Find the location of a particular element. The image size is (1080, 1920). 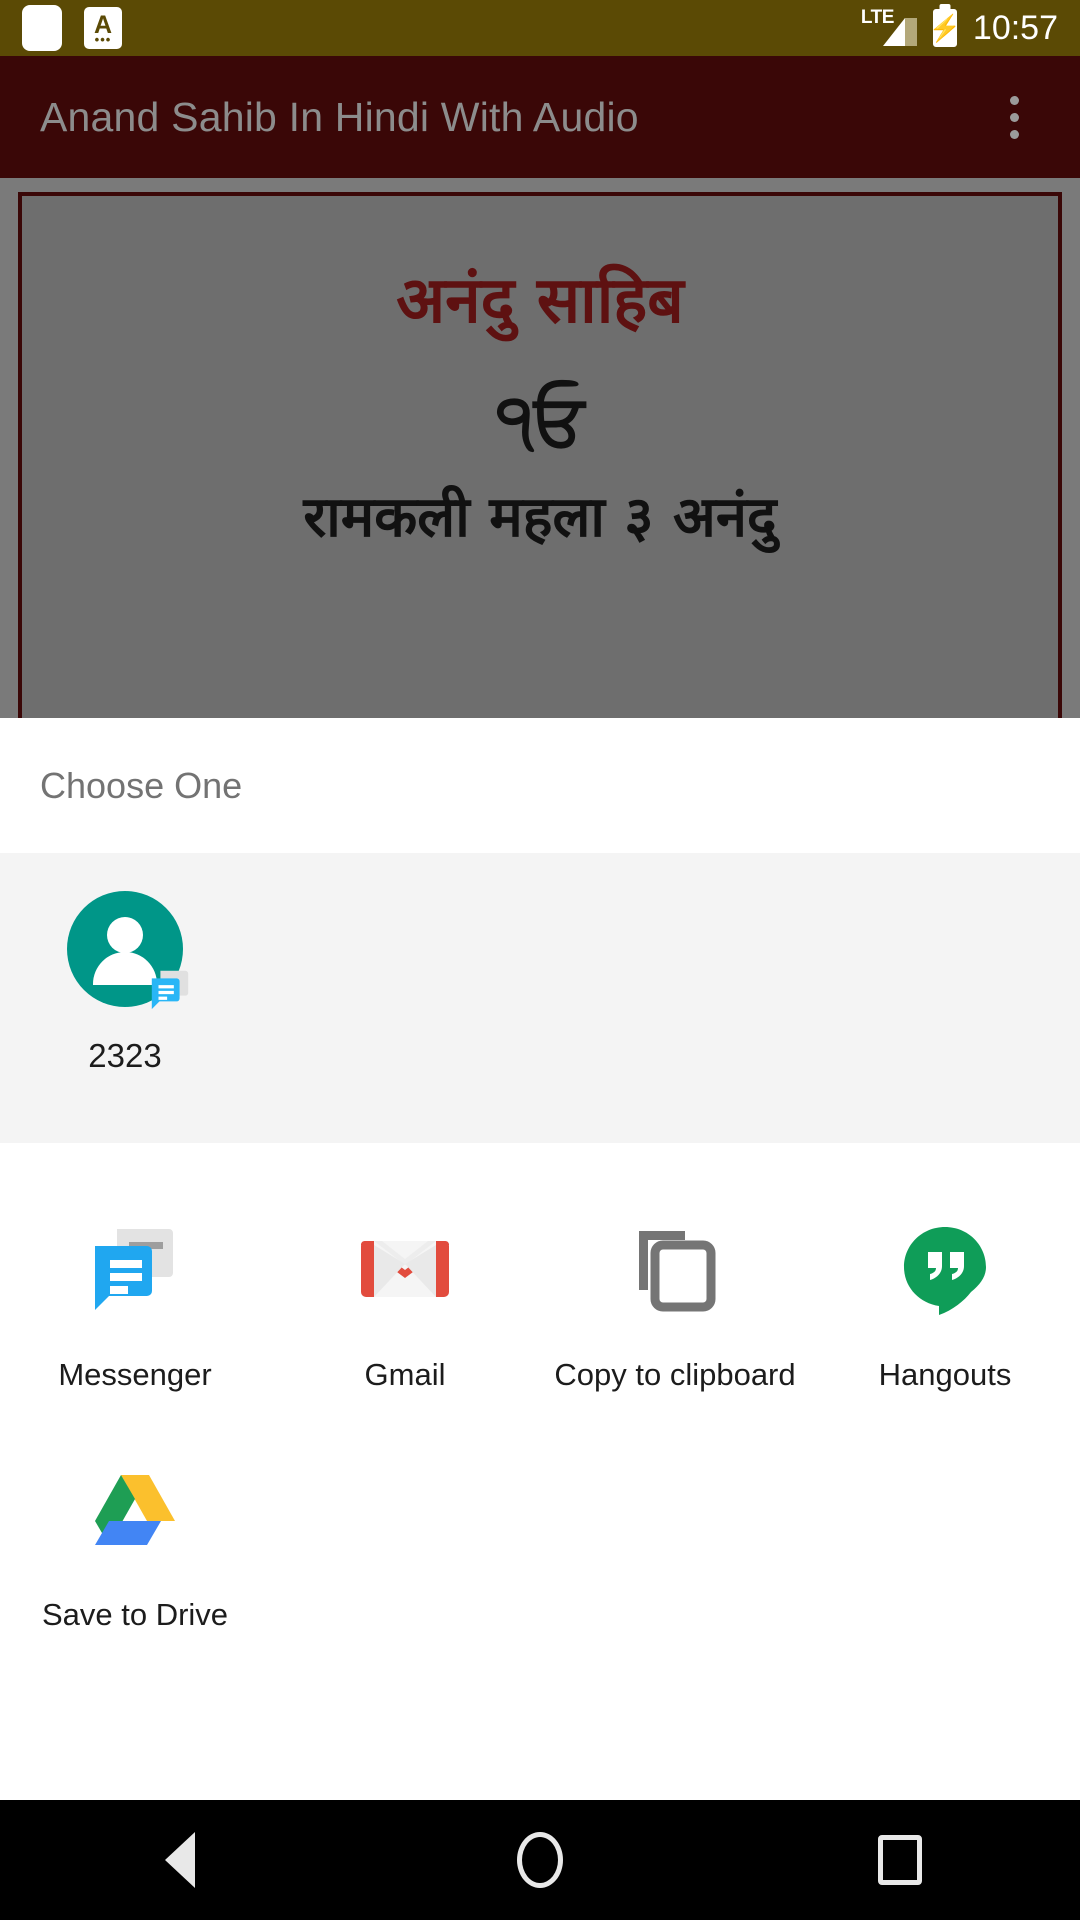

share-target-copy-to-clipboard: Copy to clipboard is located at coordinates (675, 1273).